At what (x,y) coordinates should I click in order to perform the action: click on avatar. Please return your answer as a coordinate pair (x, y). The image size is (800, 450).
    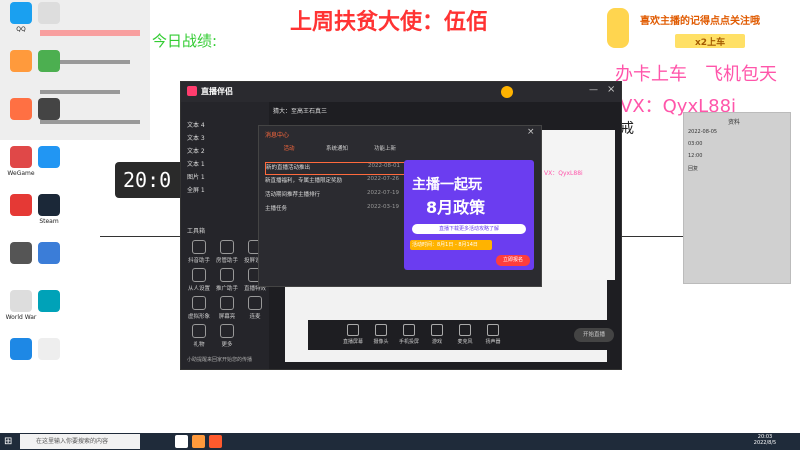
    Looking at the image, I should click on (507, 92).